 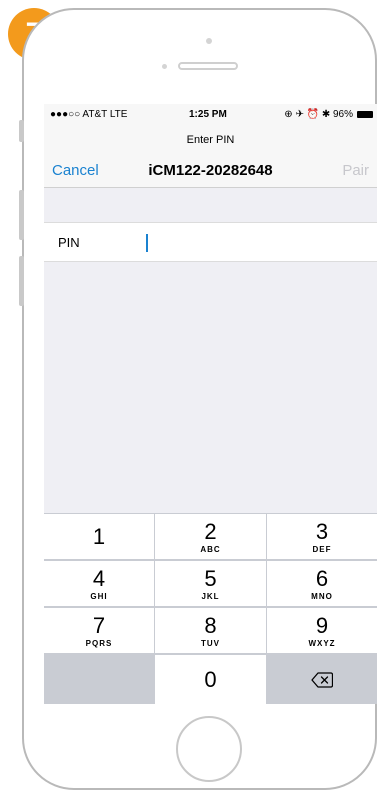 I want to click on key-3: 3 DEF, so click(x=322, y=536).